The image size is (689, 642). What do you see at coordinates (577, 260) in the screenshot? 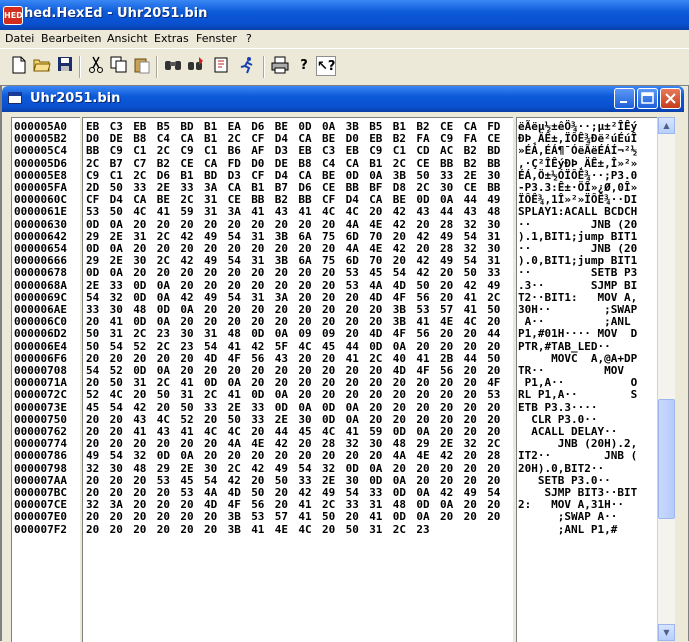
I see `ascii-row: ).0,BIT1;jump BIT1` at bounding box center [577, 260].